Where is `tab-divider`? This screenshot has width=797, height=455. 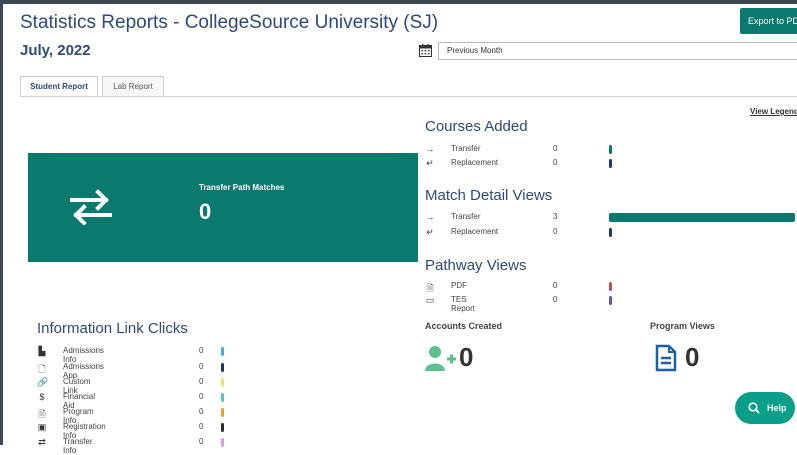 tab-divider is located at coordinates (408, 96).